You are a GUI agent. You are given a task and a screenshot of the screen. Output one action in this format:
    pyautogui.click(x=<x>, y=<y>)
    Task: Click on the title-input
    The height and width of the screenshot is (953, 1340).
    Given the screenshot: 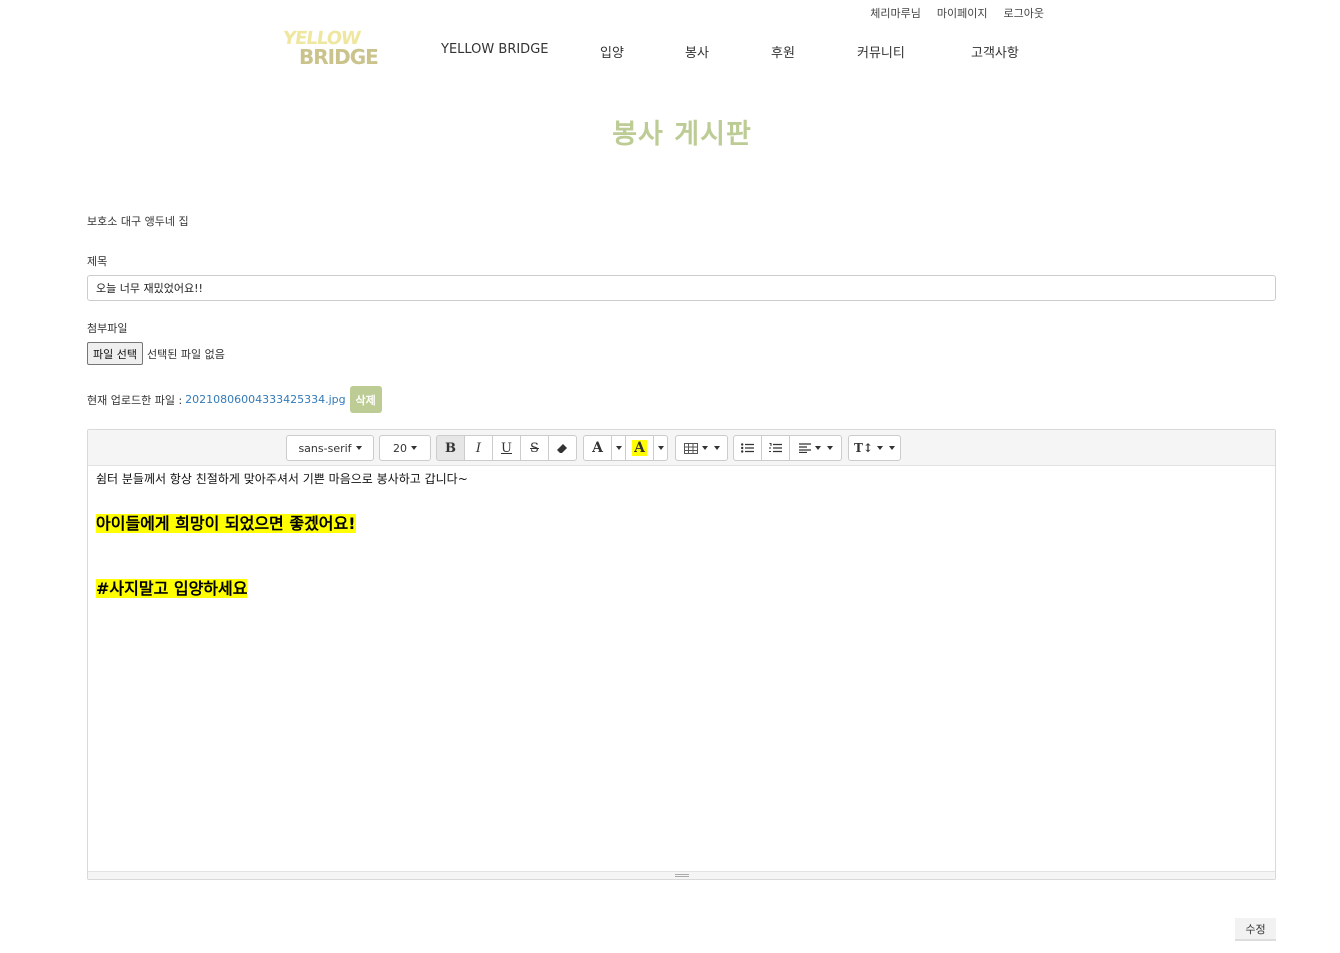 What is the action you would take?
    pyautogui.click(x=681, y=288)
    